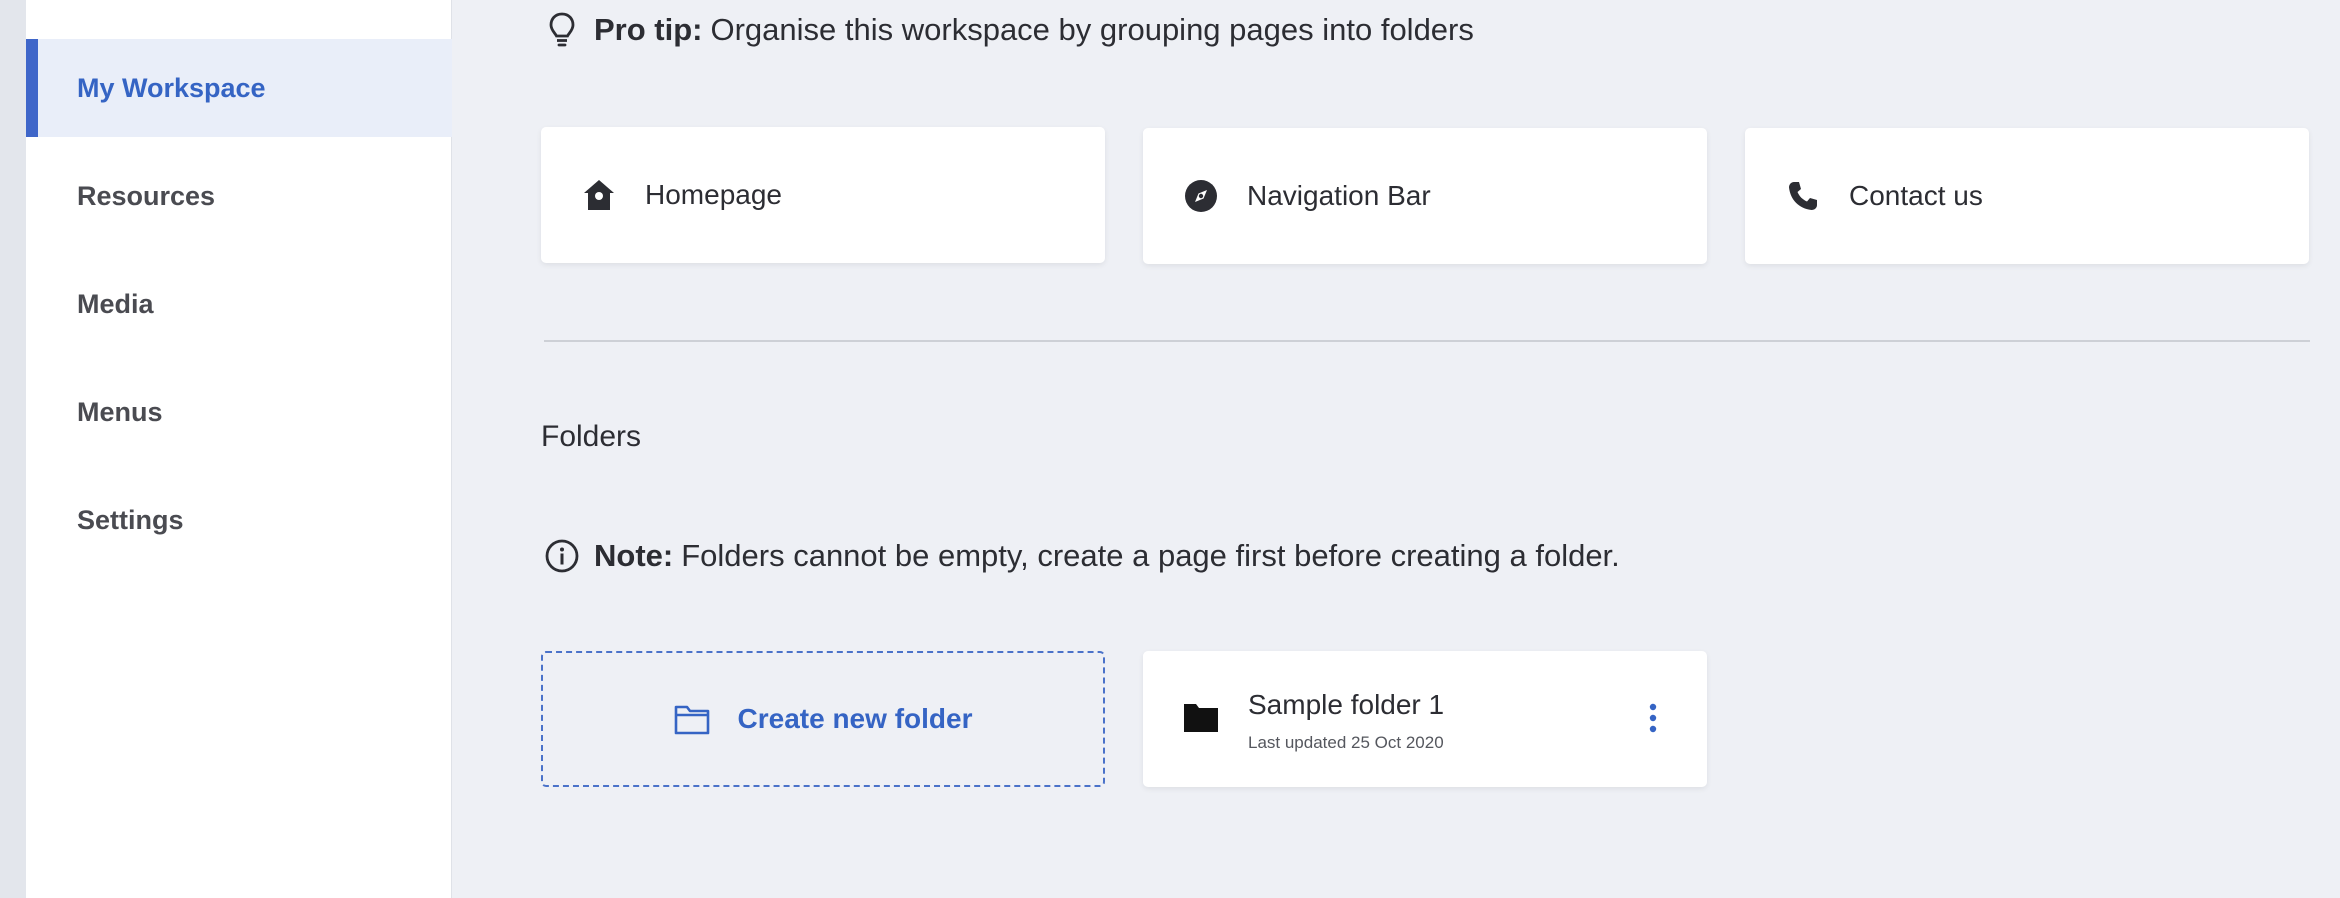  I want to click on info-icon, so click(562, 556).